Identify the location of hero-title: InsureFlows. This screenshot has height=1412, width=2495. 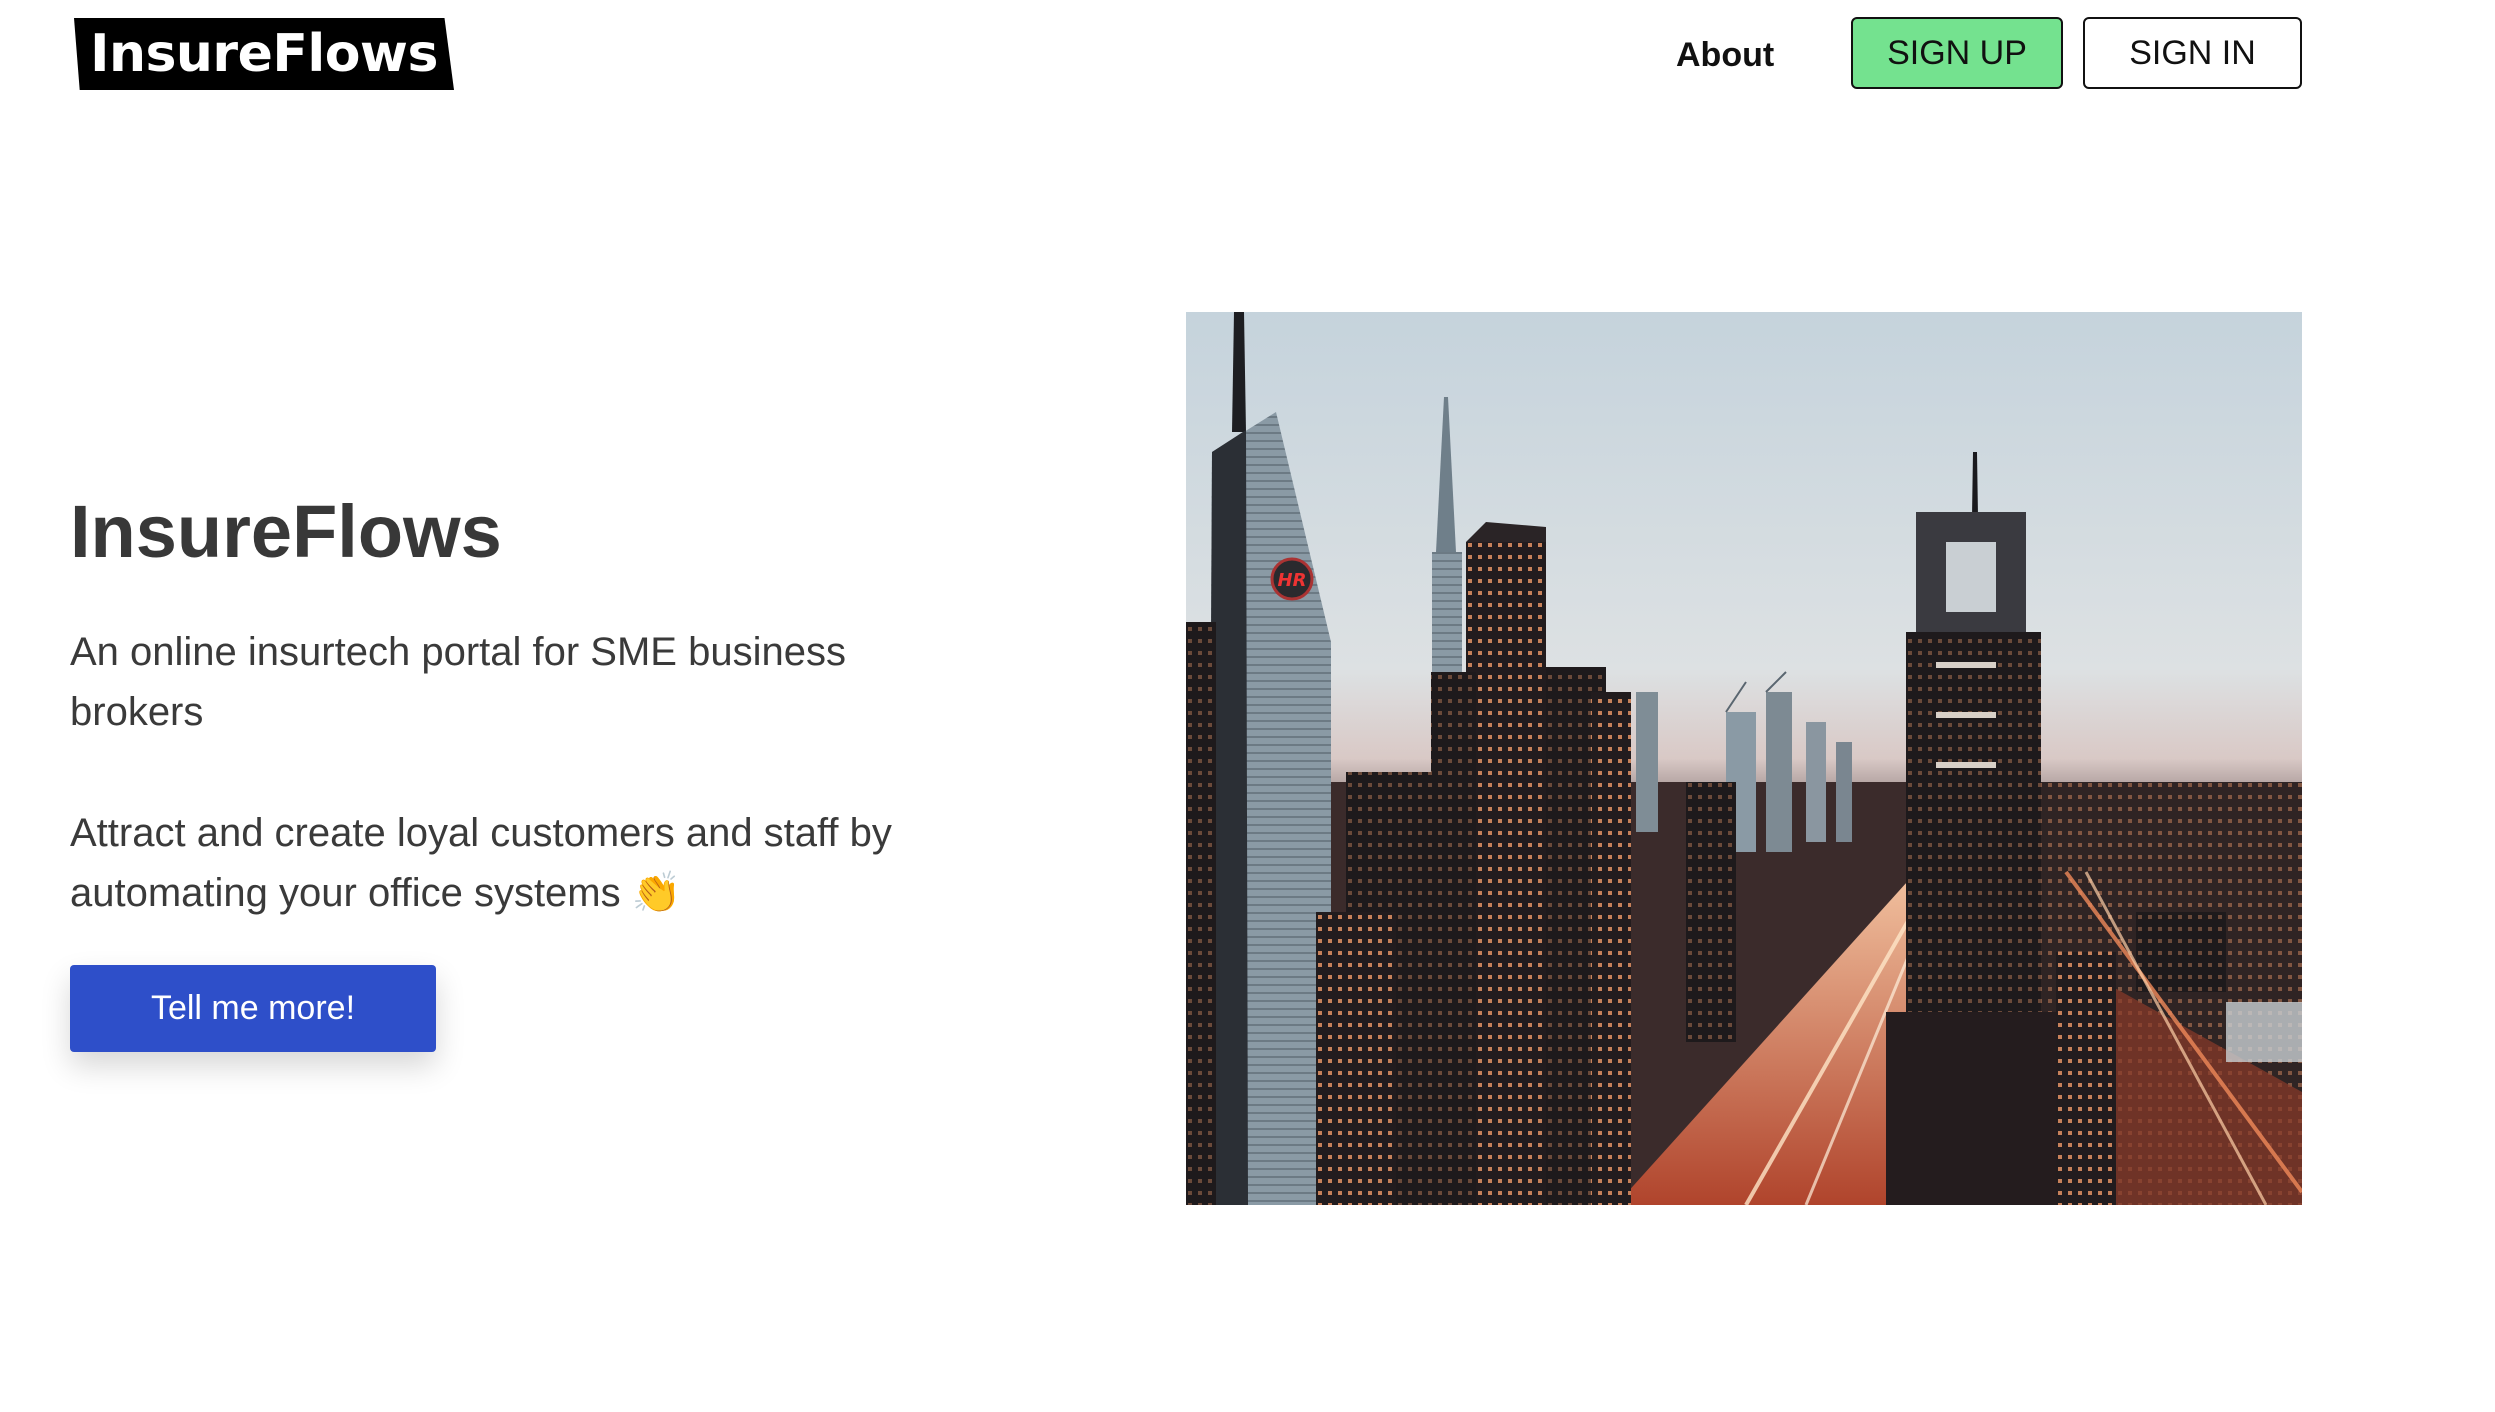
(286, 531).